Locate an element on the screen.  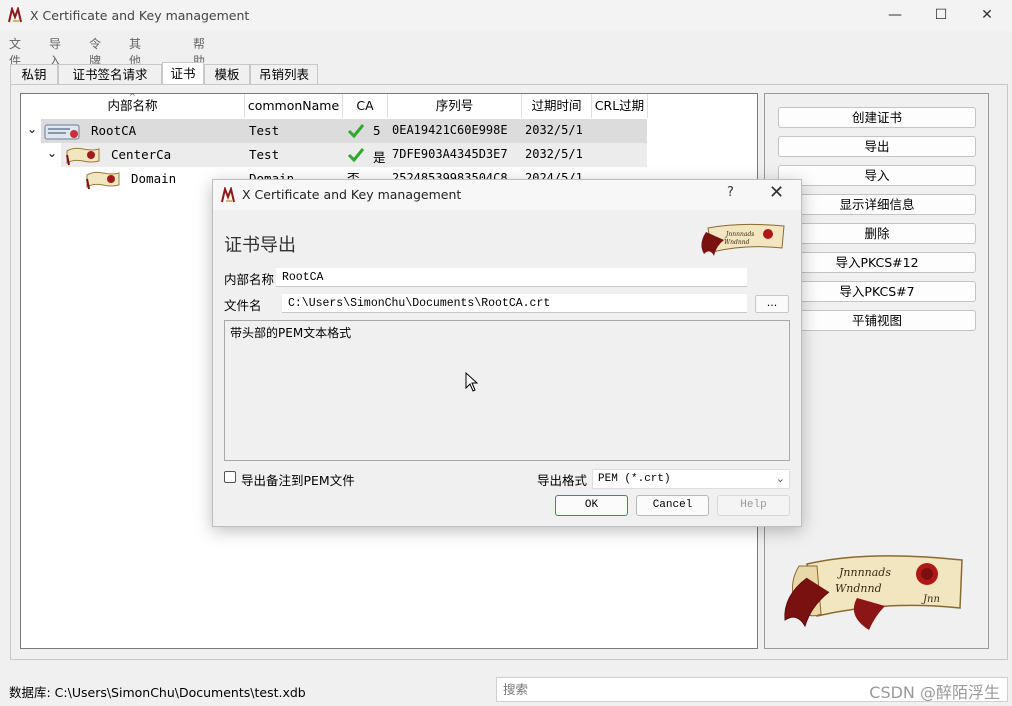
column-header-ca: CA is located at coordinates (365, 106).